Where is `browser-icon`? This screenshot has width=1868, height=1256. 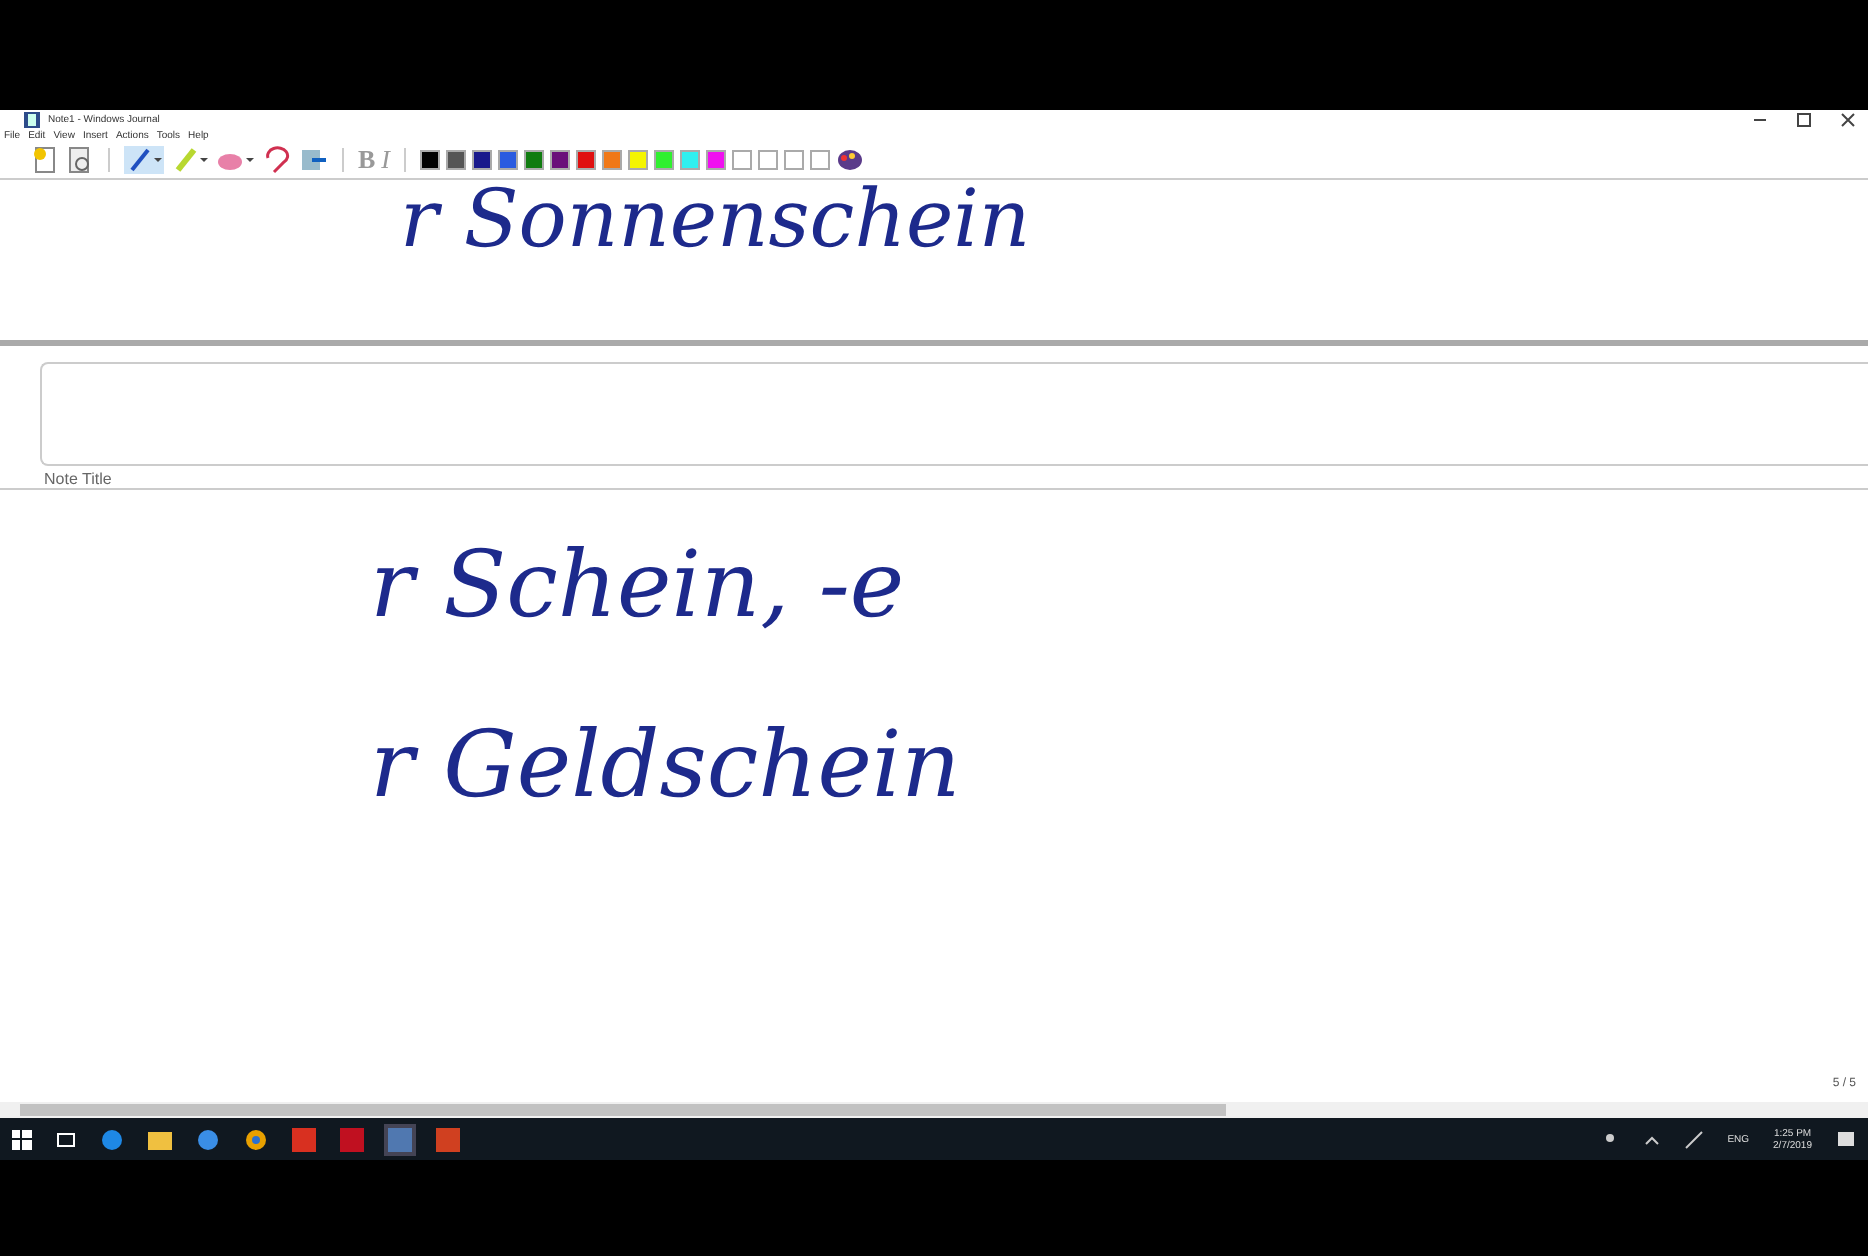
browser-icon is located at coordinates (112, 1139).